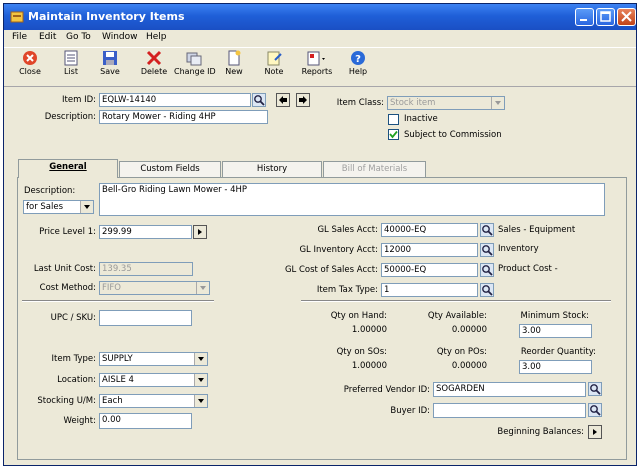 The image size is (640, 469). What do you see at coordinates (320, 17) in the screenshot?
I see `title-bar: Maintain Inventory Items` at bounding box center [320, 17].